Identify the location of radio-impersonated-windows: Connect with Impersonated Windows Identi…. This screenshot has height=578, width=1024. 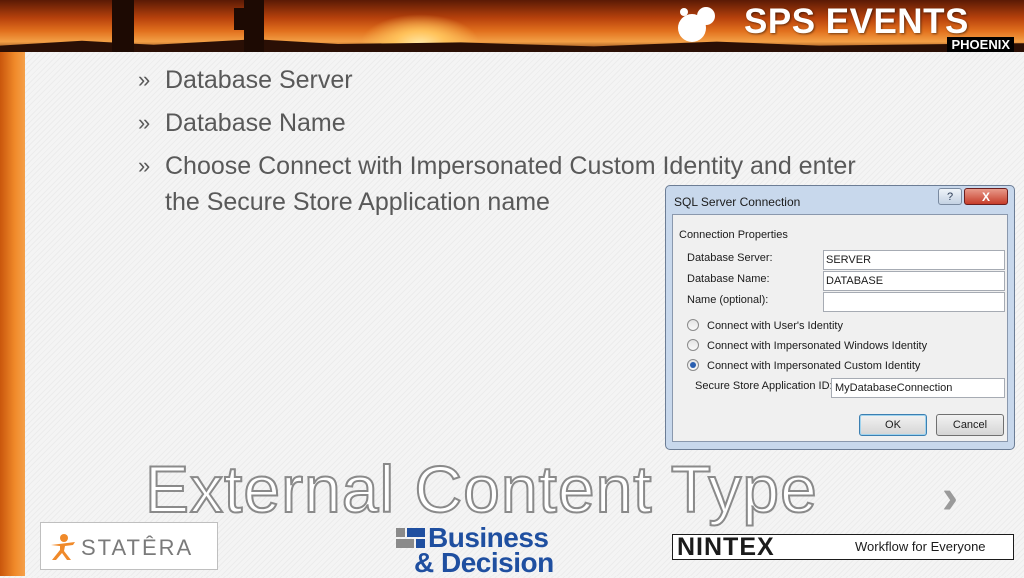
(807, 345).